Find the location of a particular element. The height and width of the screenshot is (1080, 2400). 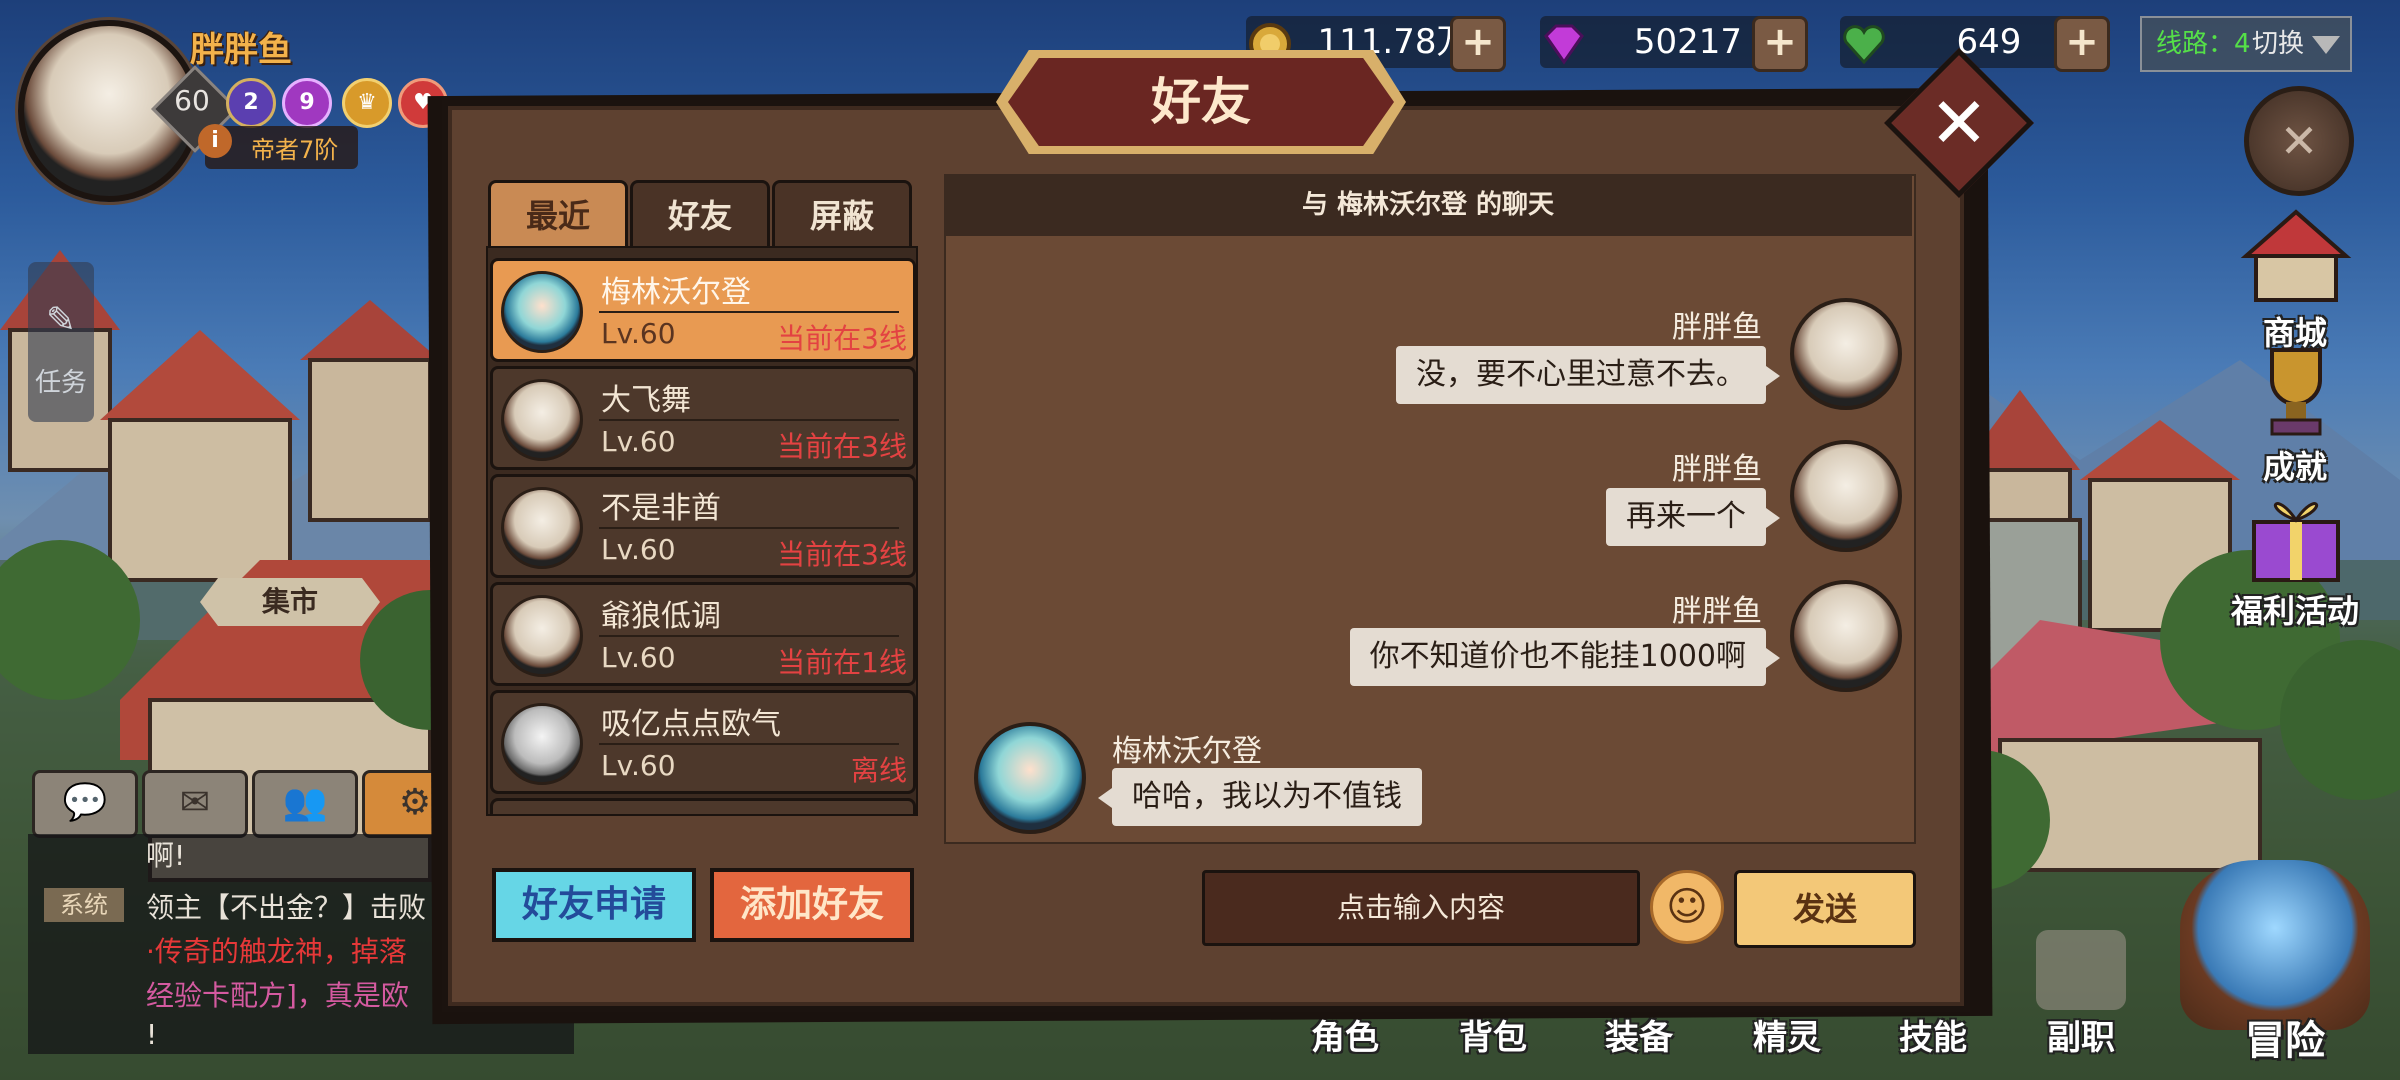

switch-line-label: 切换 is located at coordinates (2278, 44).